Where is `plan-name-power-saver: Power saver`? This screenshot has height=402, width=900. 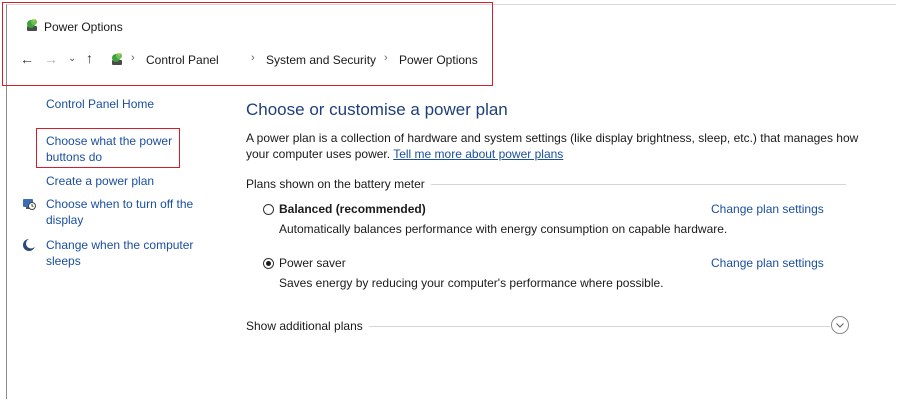
plan-name-power-saver: Power saver is located at coordinates (312, 263).